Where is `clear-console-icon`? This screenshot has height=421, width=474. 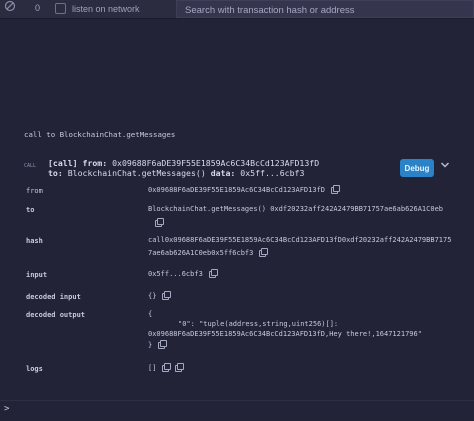 clear-console-icon is located at coordinates (10, 7).